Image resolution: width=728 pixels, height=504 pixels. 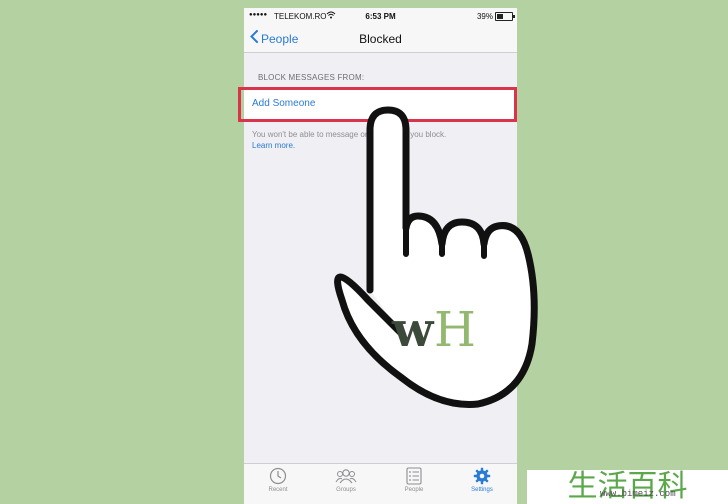 What do you see at coordinates (380, 17) in the screenshot?
I see `status-bar: ●●●●● TELEKOM.RO 6:53 PM 39%` at bounding box center [380, 17].